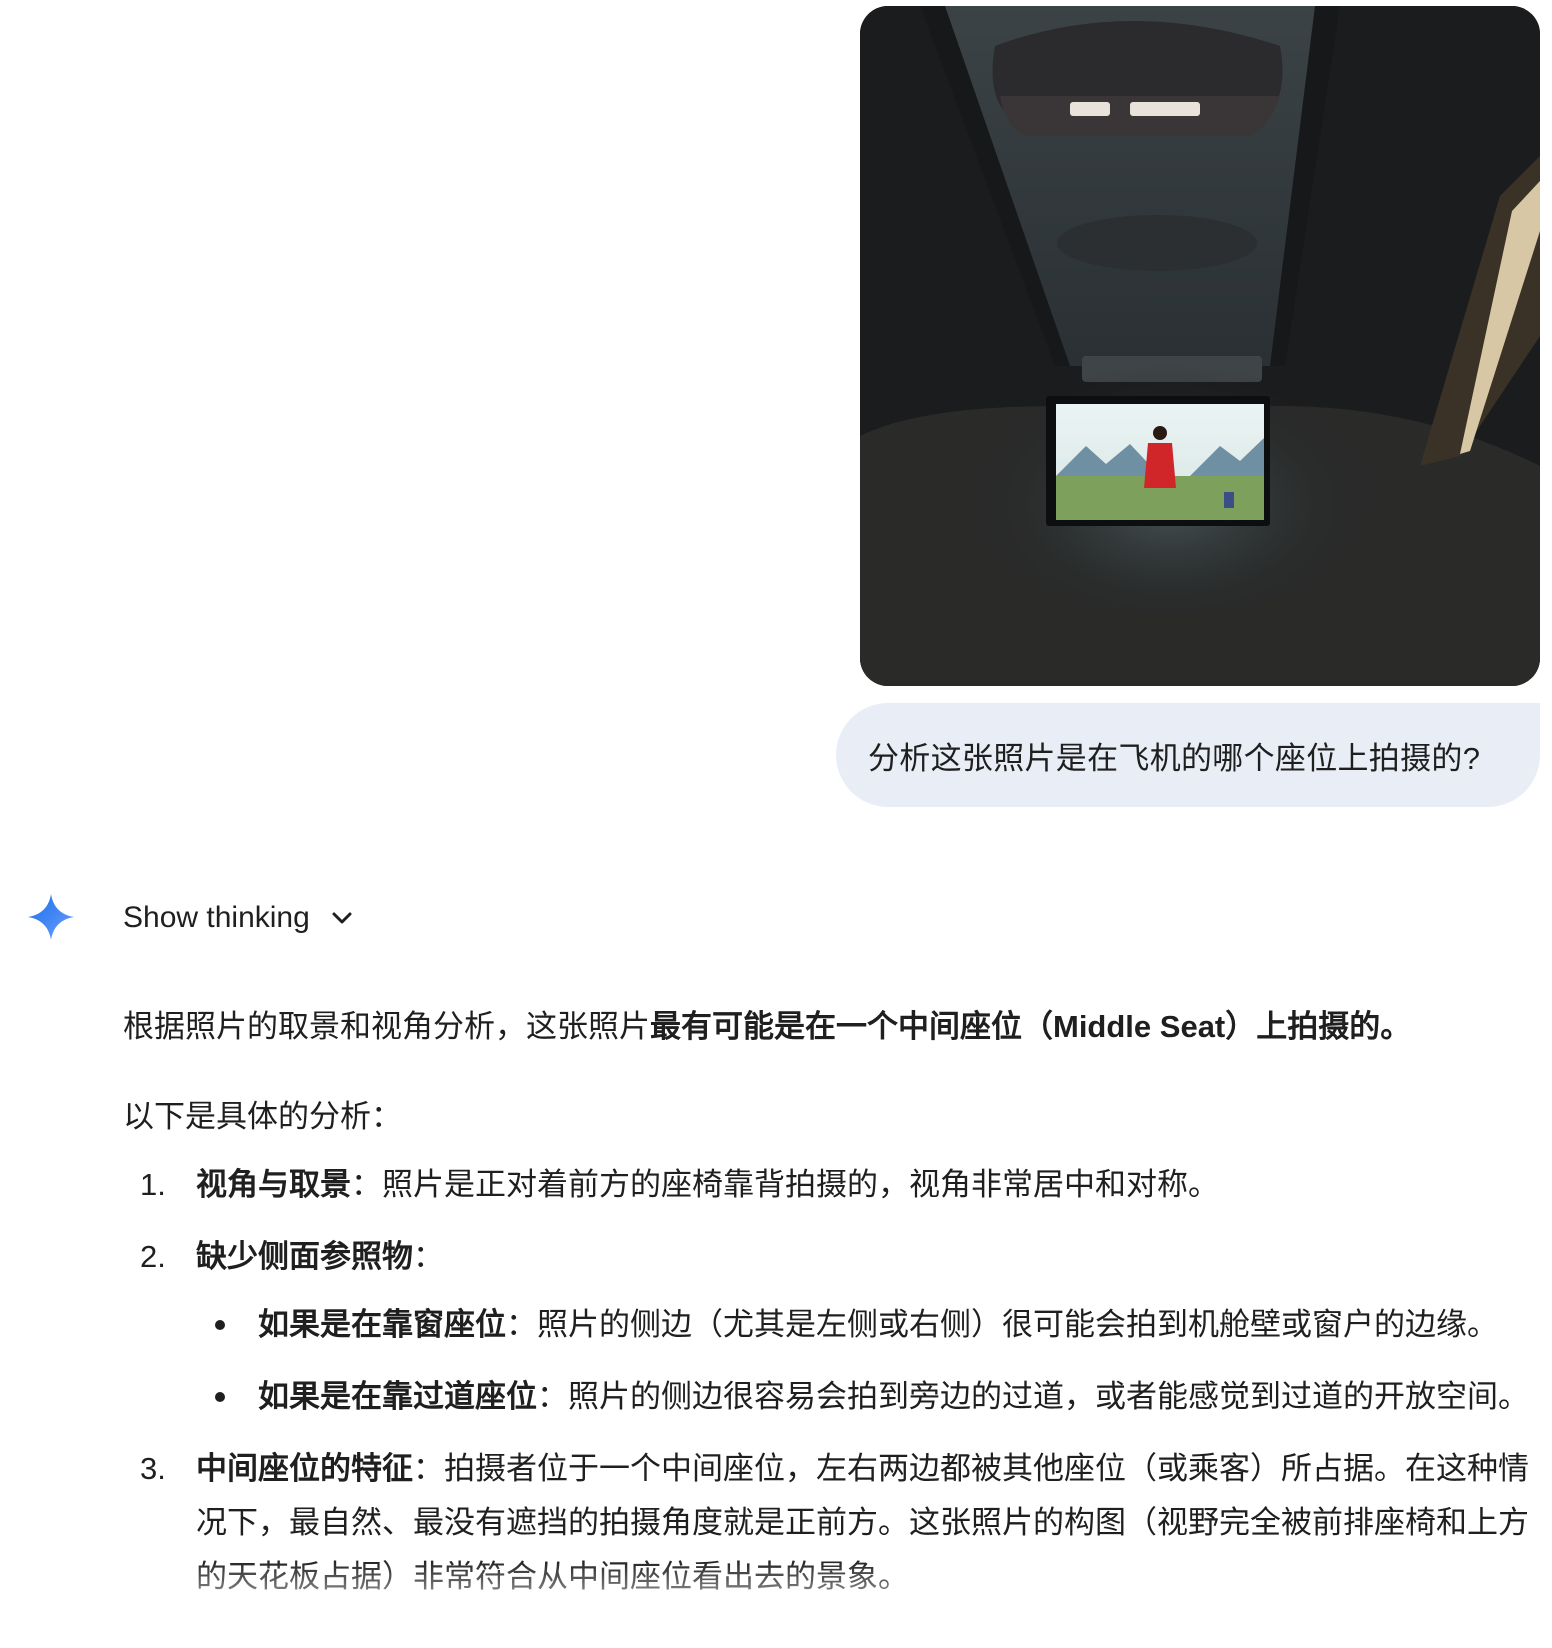 The height and width of the screenshot is (1648, 1552). Describe the element at coordinates (342, 918) in the screenshot. I see `chevron-down-icon` at that location.